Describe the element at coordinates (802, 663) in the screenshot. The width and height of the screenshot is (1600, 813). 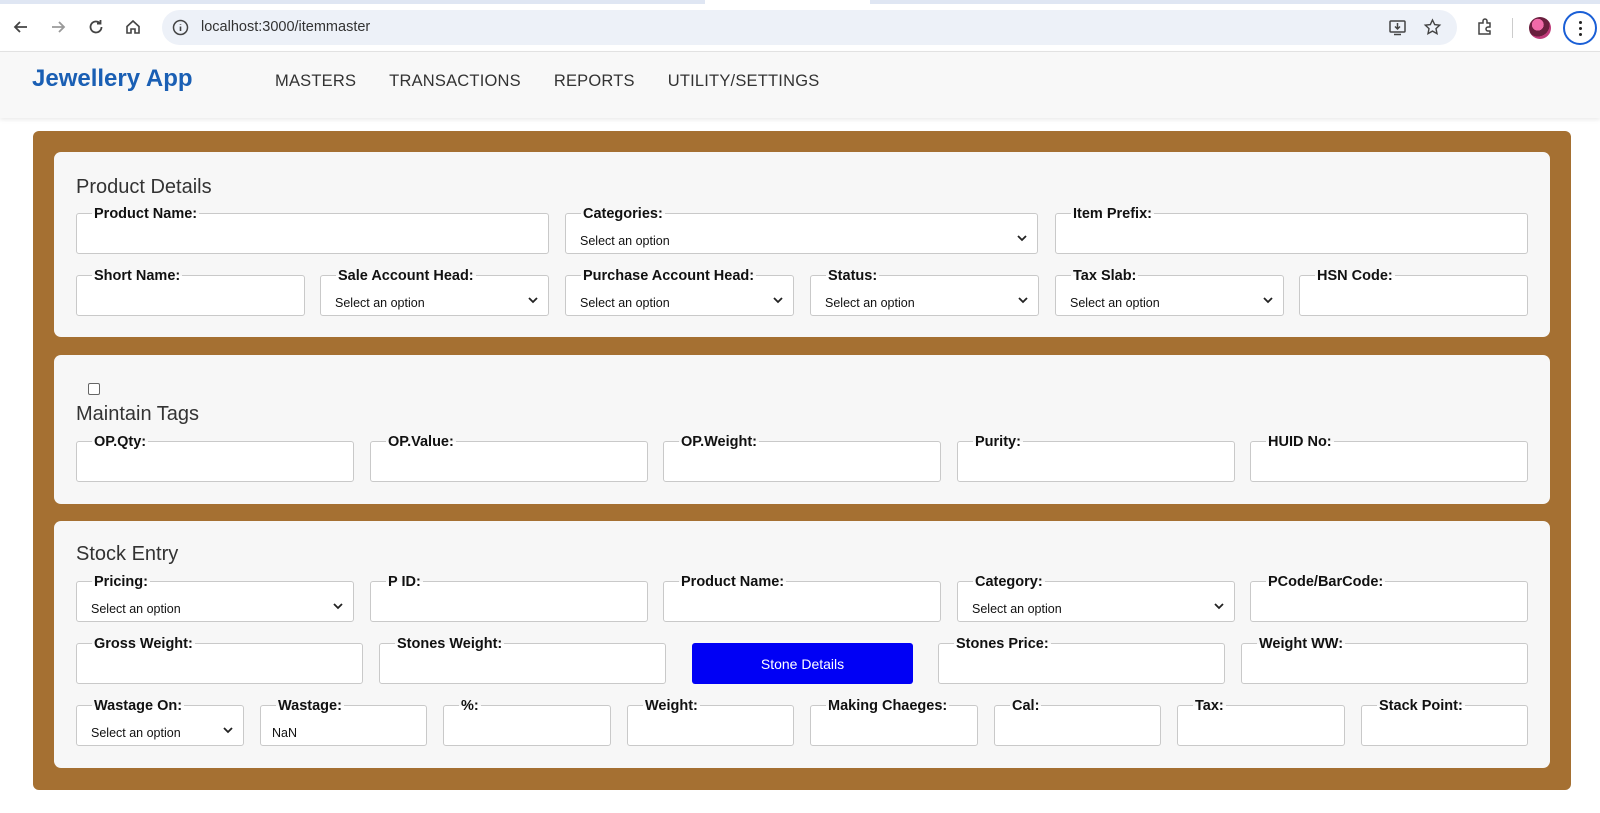
I see `stone-details-button: Stone Details` at that location.